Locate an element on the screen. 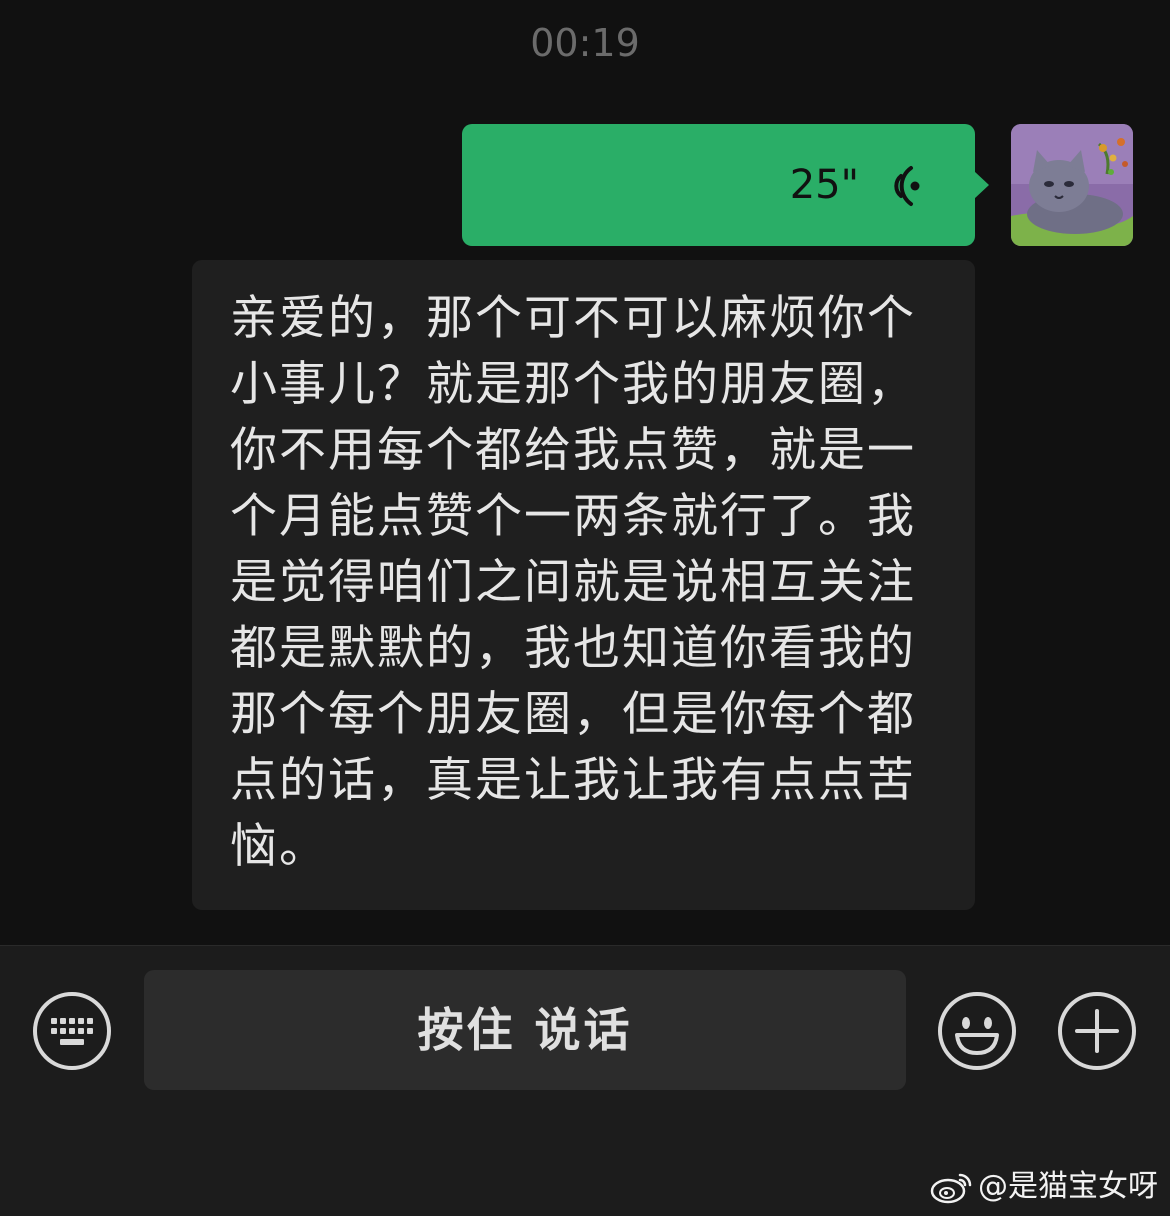 This screenshot has height=1216, width=1170. emoji-icon is located at coordinates (977, 1031).